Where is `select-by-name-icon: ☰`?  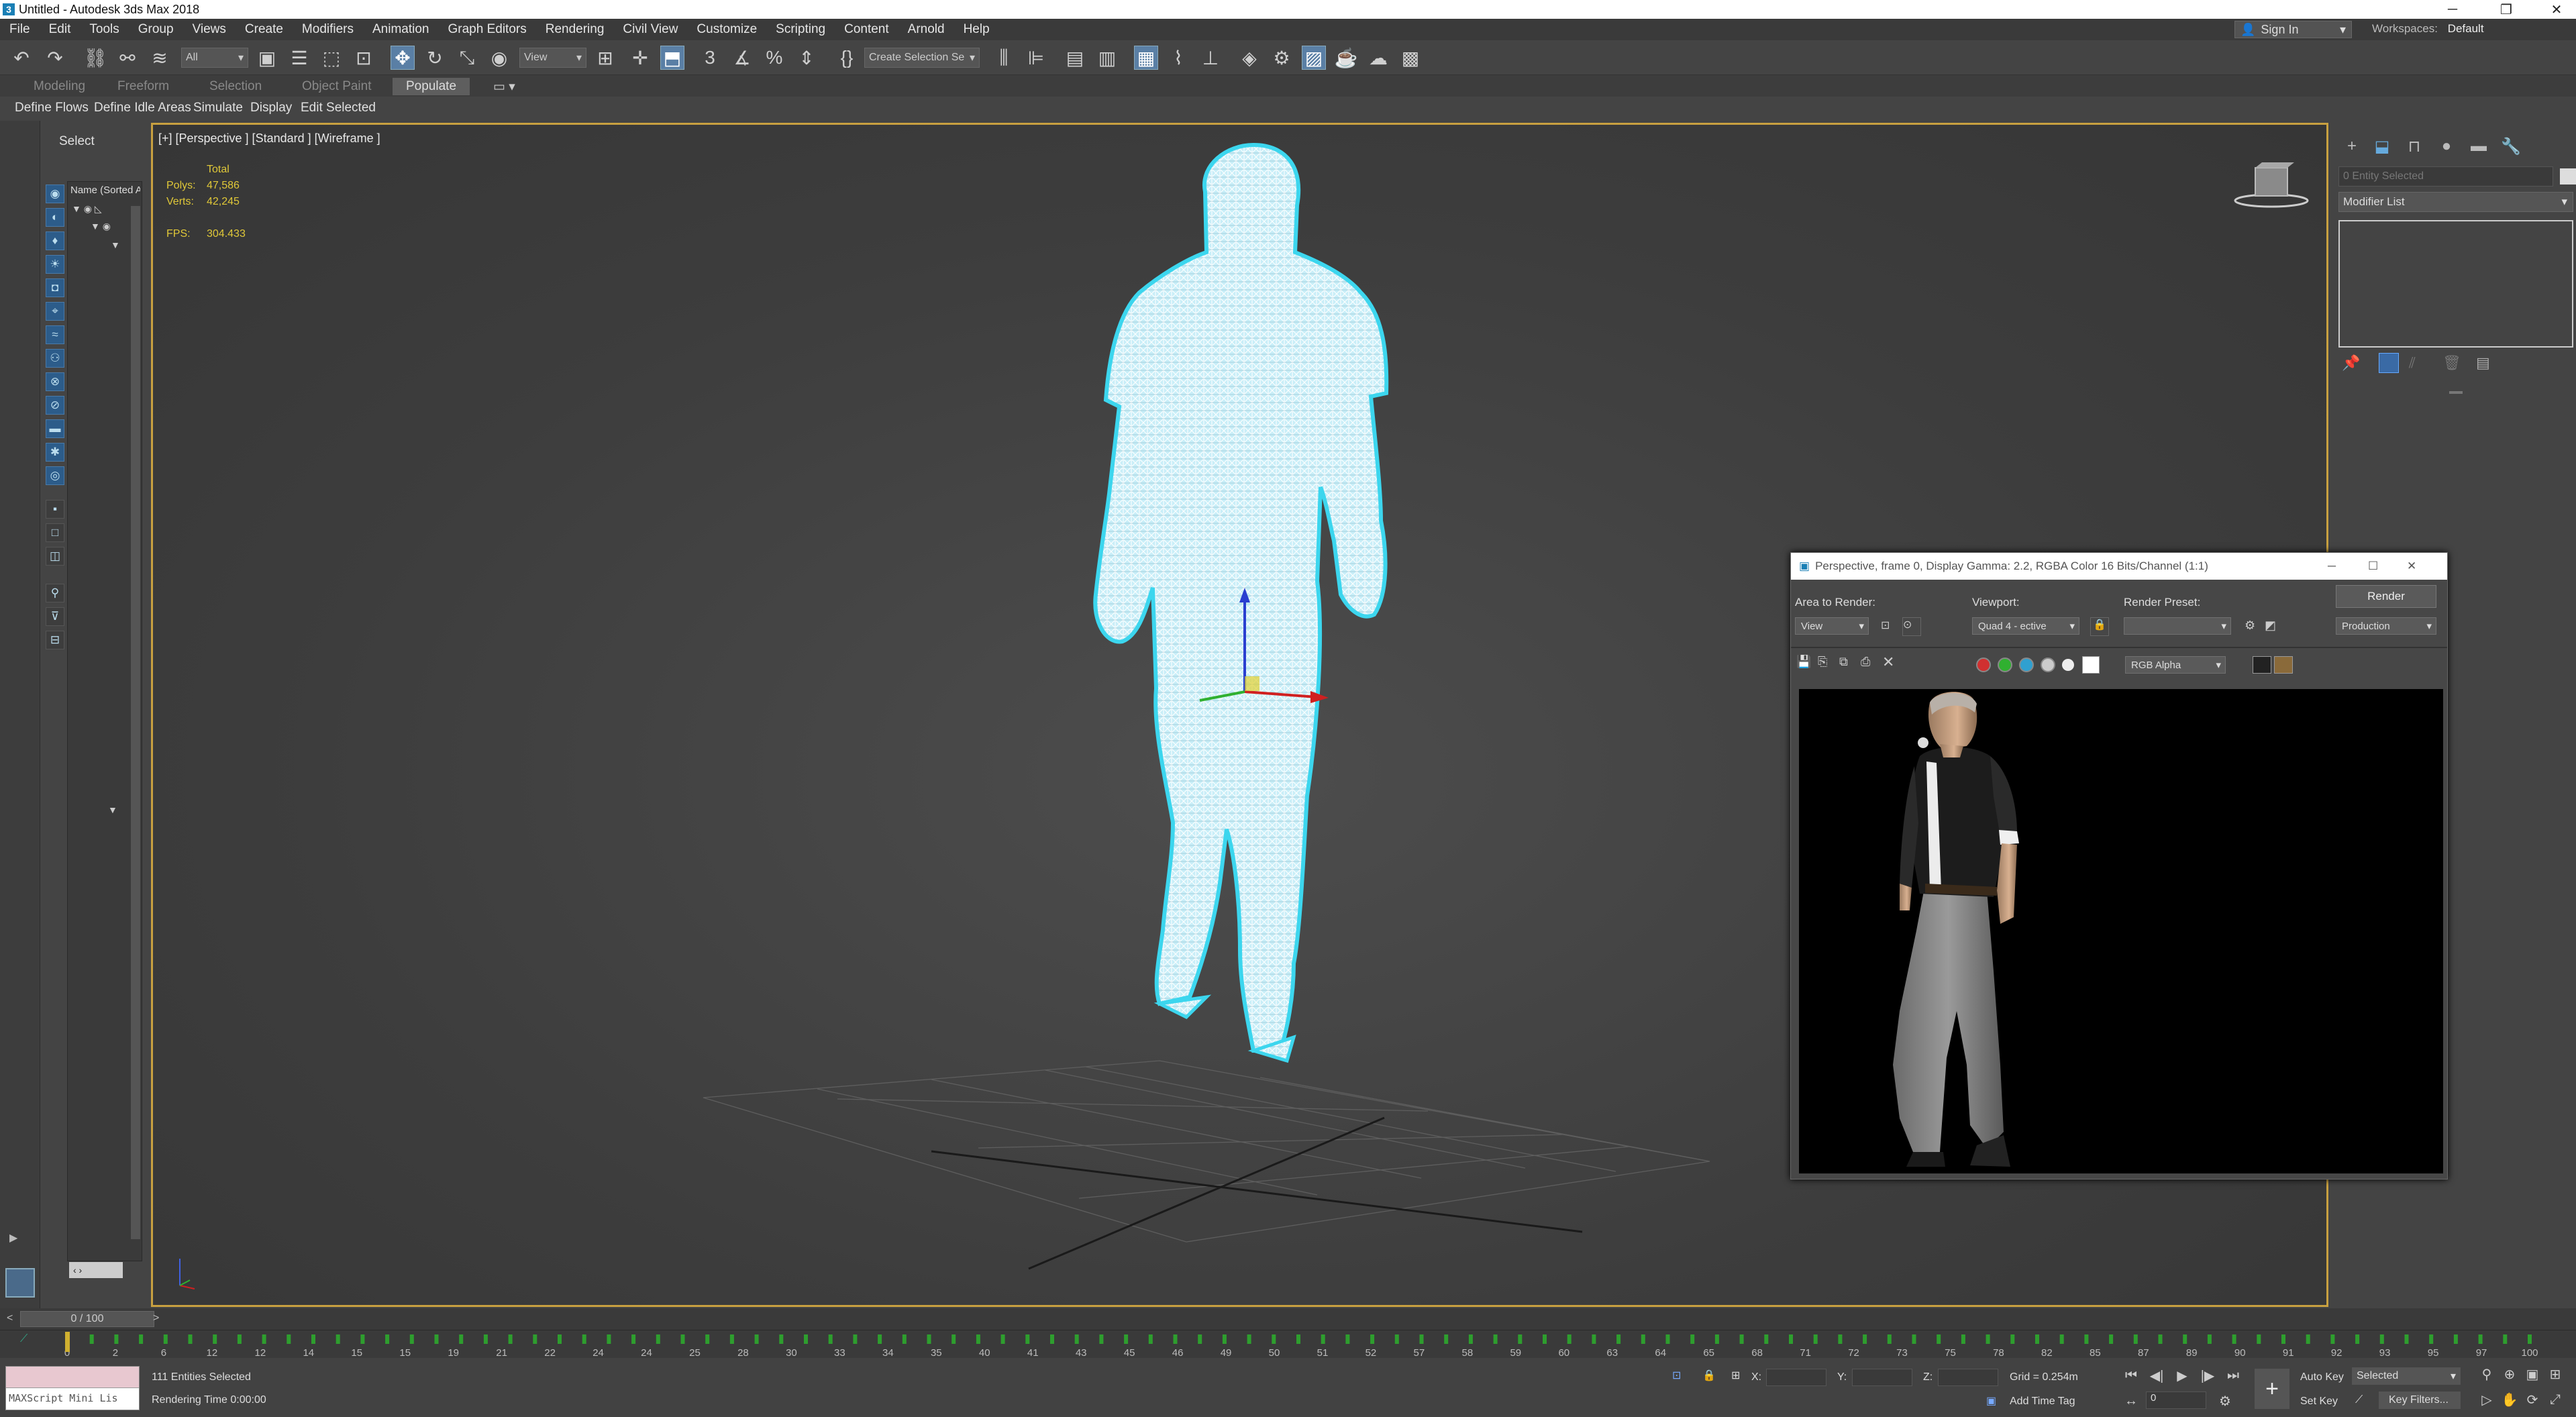 select-by-name-icon: ☰ is located at coordinates (299, 58).